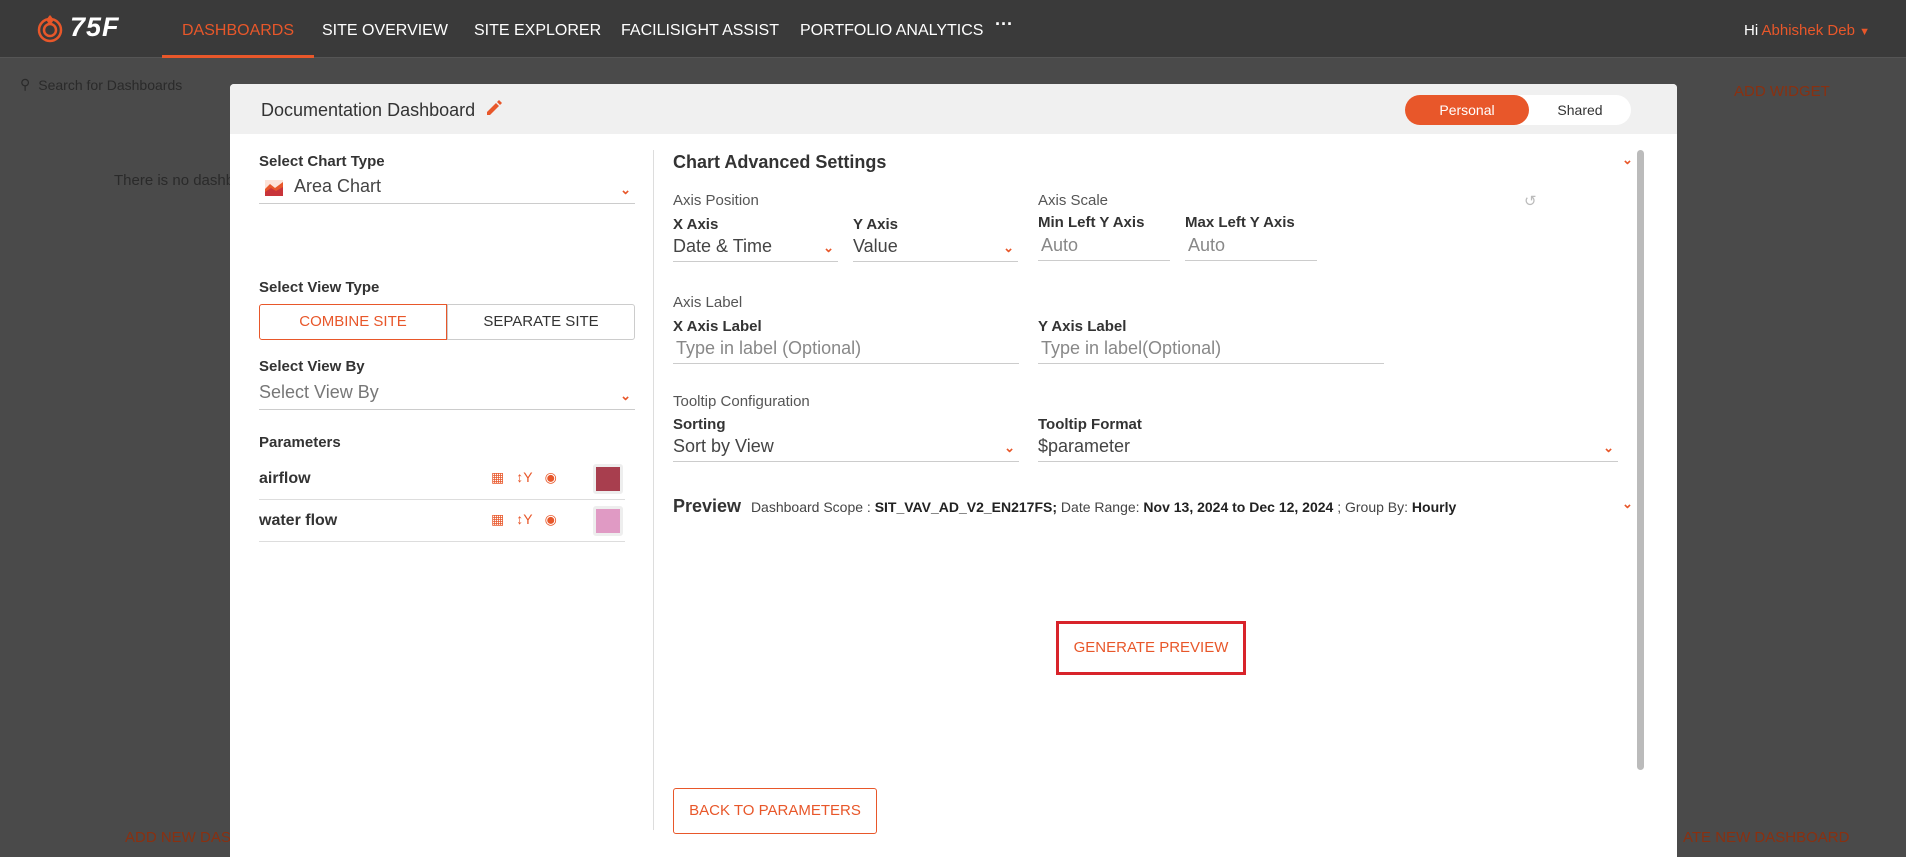  Describe the element at coordinates (1864, 32) in the screenshot. I see `chevron-down-icon: ▼` at that location.